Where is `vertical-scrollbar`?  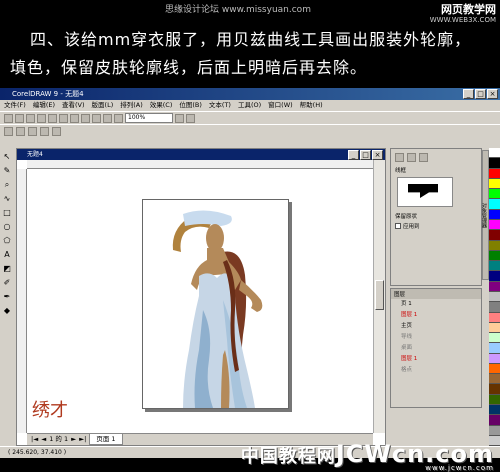
vertical-scrollbar is located at coordinates (379, 296).